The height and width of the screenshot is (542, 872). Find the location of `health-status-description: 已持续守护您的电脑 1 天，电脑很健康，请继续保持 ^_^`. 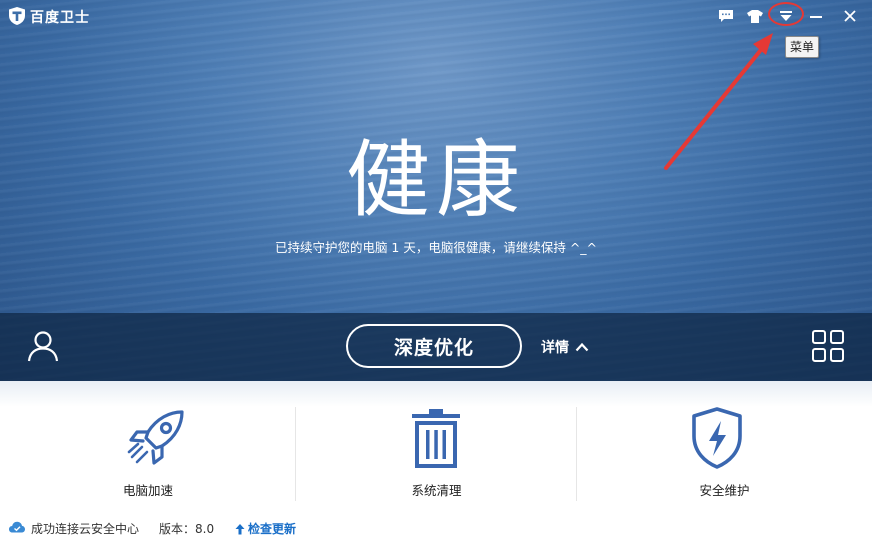

health-status-description: 已持续守护您的电脑 1 天，电脑很健康，请继续保持 ^_^ is located at coordinates (436, 247).